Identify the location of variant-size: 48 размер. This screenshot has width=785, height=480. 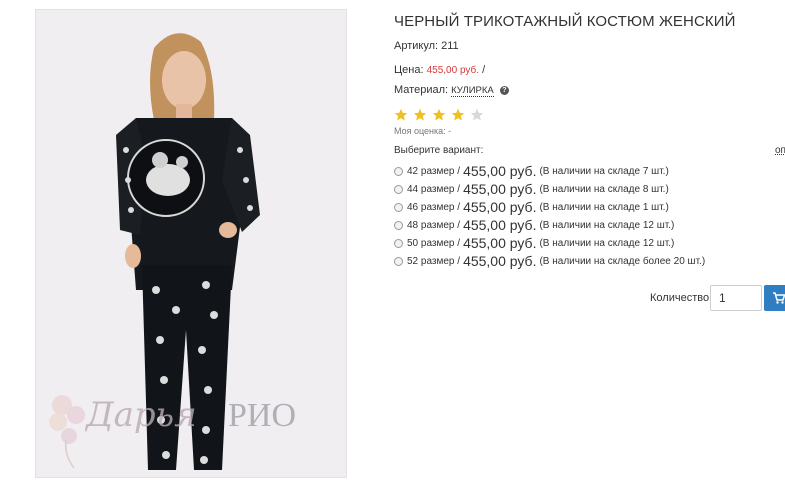
(431, 225).